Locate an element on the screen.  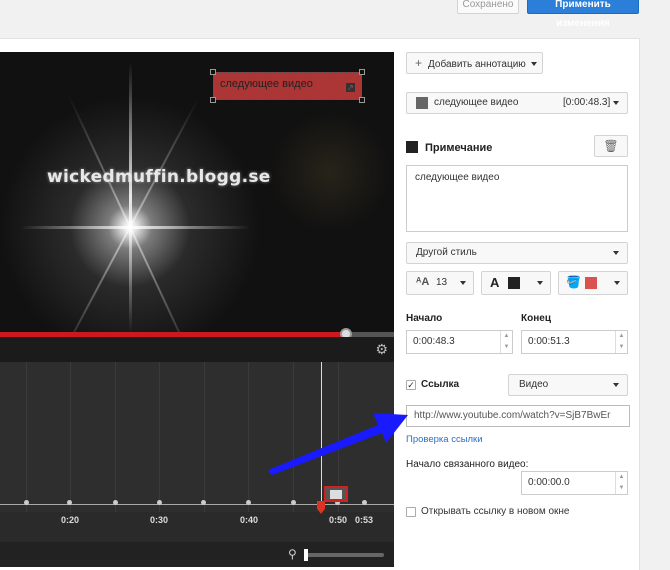
add-annotation-button: + Добавить аннотацию is located at coordinates (474, 63).